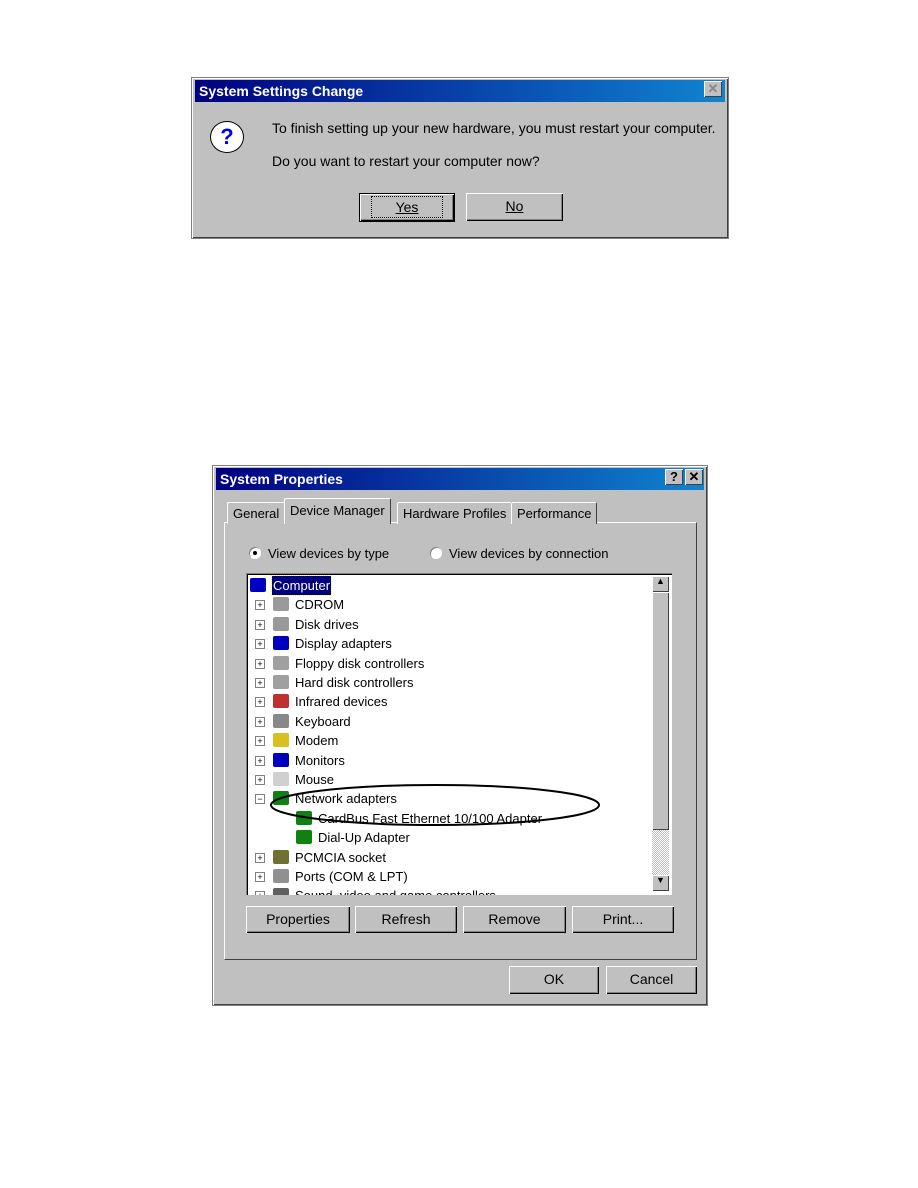 This screenshot has height=1188, width=918. What do you see at coordinates (281, 759) in the screenshot?
I see `monitor-icon` at bounding box center [281, 759].